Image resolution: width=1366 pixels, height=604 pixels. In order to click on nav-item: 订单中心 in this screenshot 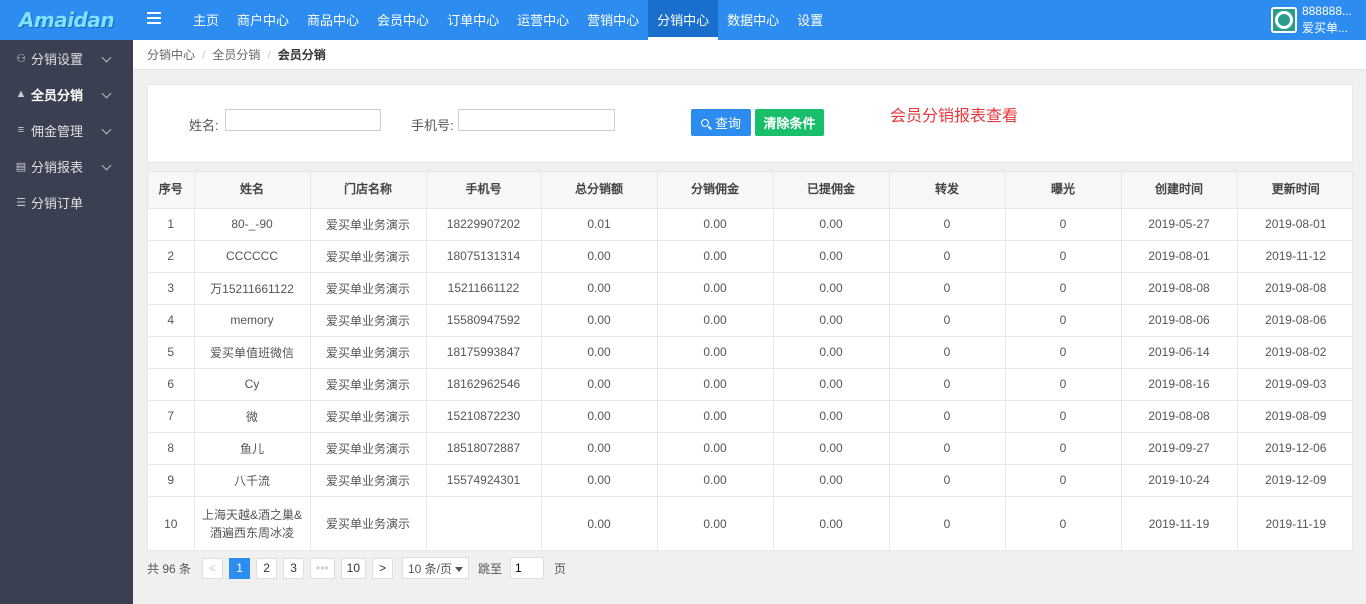, I will do `click(473, 20)`.